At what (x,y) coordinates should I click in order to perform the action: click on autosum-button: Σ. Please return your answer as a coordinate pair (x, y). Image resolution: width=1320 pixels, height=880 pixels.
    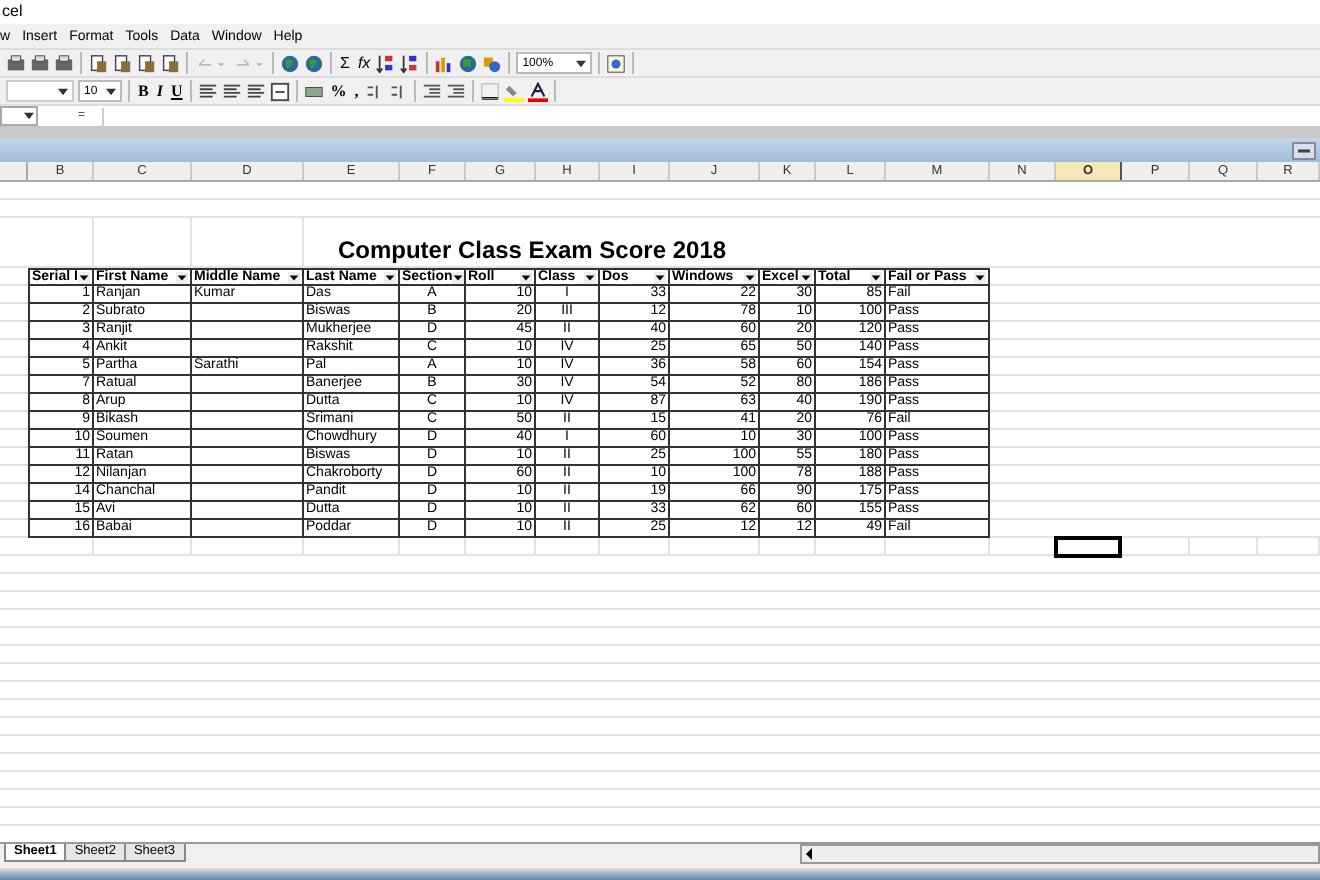
    Looking at the image, I should click on (345, 63).